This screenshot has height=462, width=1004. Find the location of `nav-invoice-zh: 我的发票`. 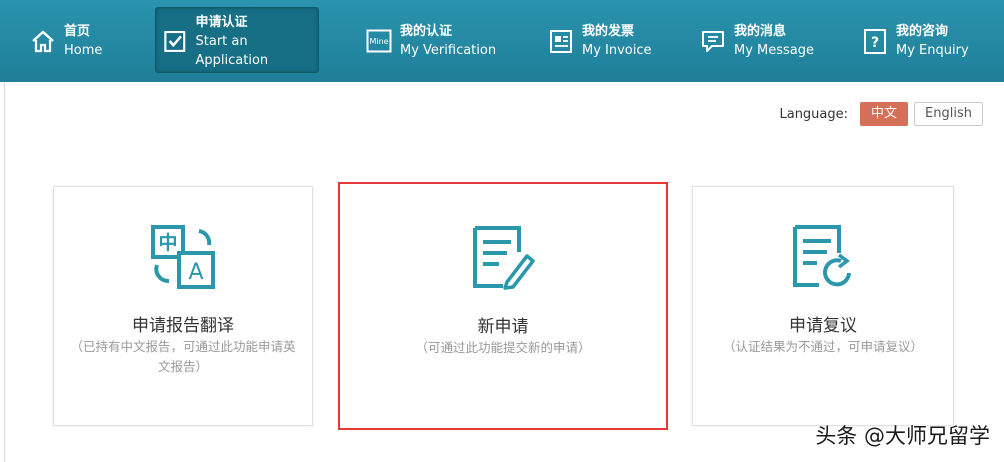

nav-invoice-zh: 我的发票 is located at coordinates (608, 31).